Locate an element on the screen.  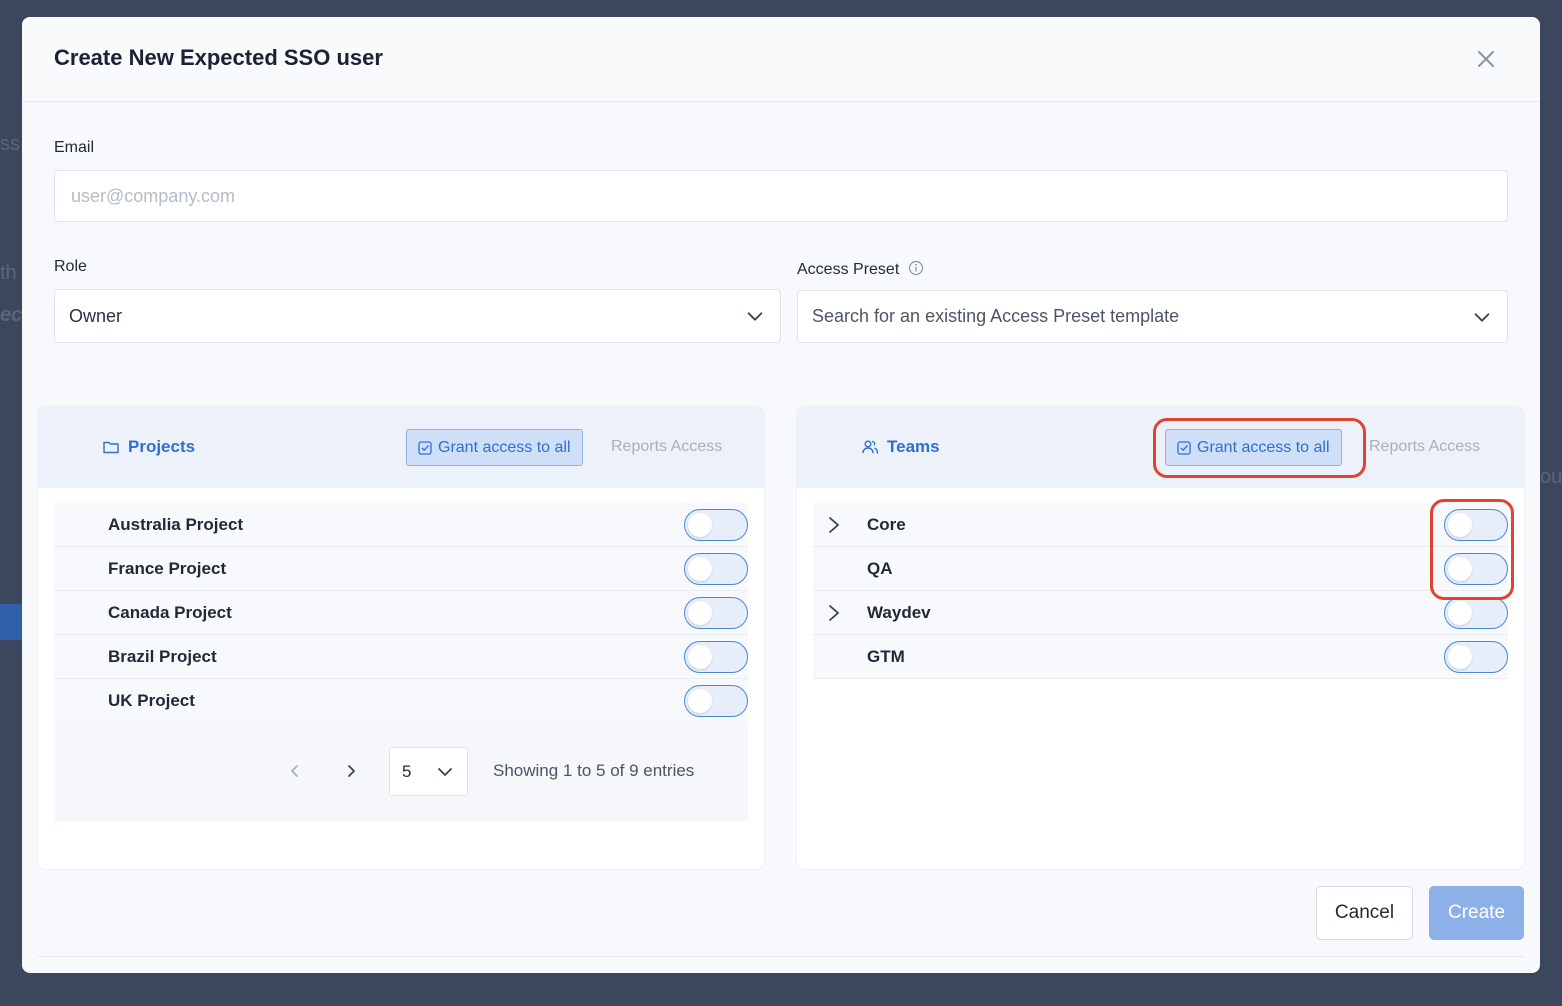
teams-panel-header: Teams Grant access to all Reports Access is located at coordinates (1160, 447).